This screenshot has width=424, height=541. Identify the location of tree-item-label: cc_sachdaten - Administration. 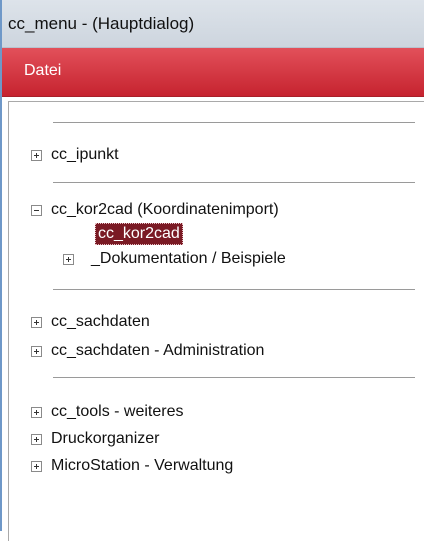
(157, 351).